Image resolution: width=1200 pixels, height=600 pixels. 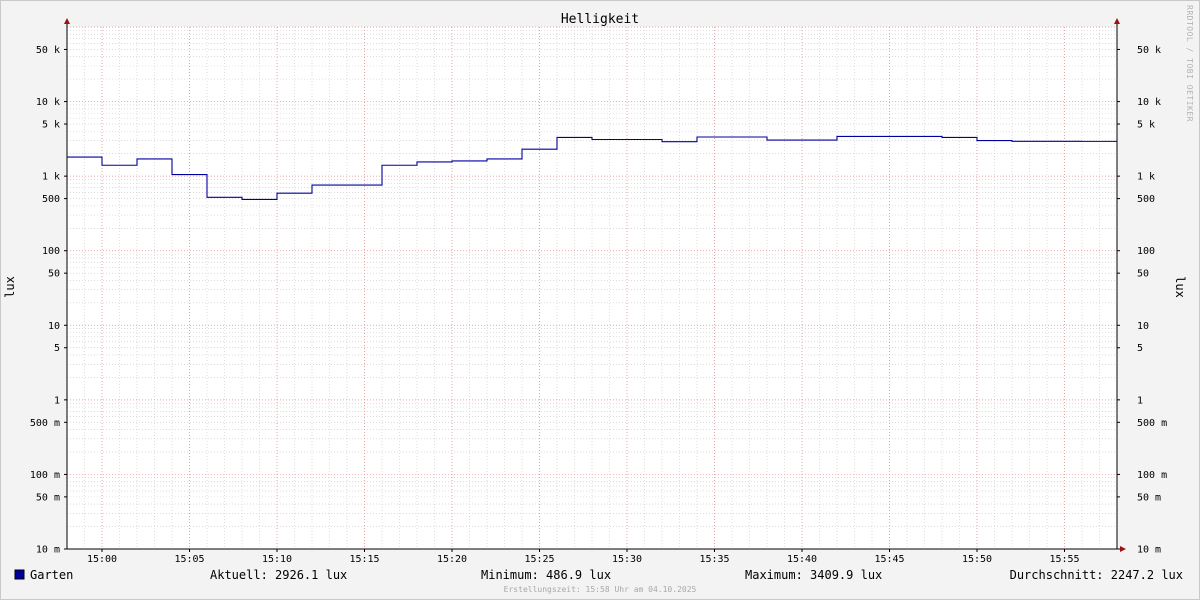 I want to click on legend-swatch, so click(x=19, y=574).